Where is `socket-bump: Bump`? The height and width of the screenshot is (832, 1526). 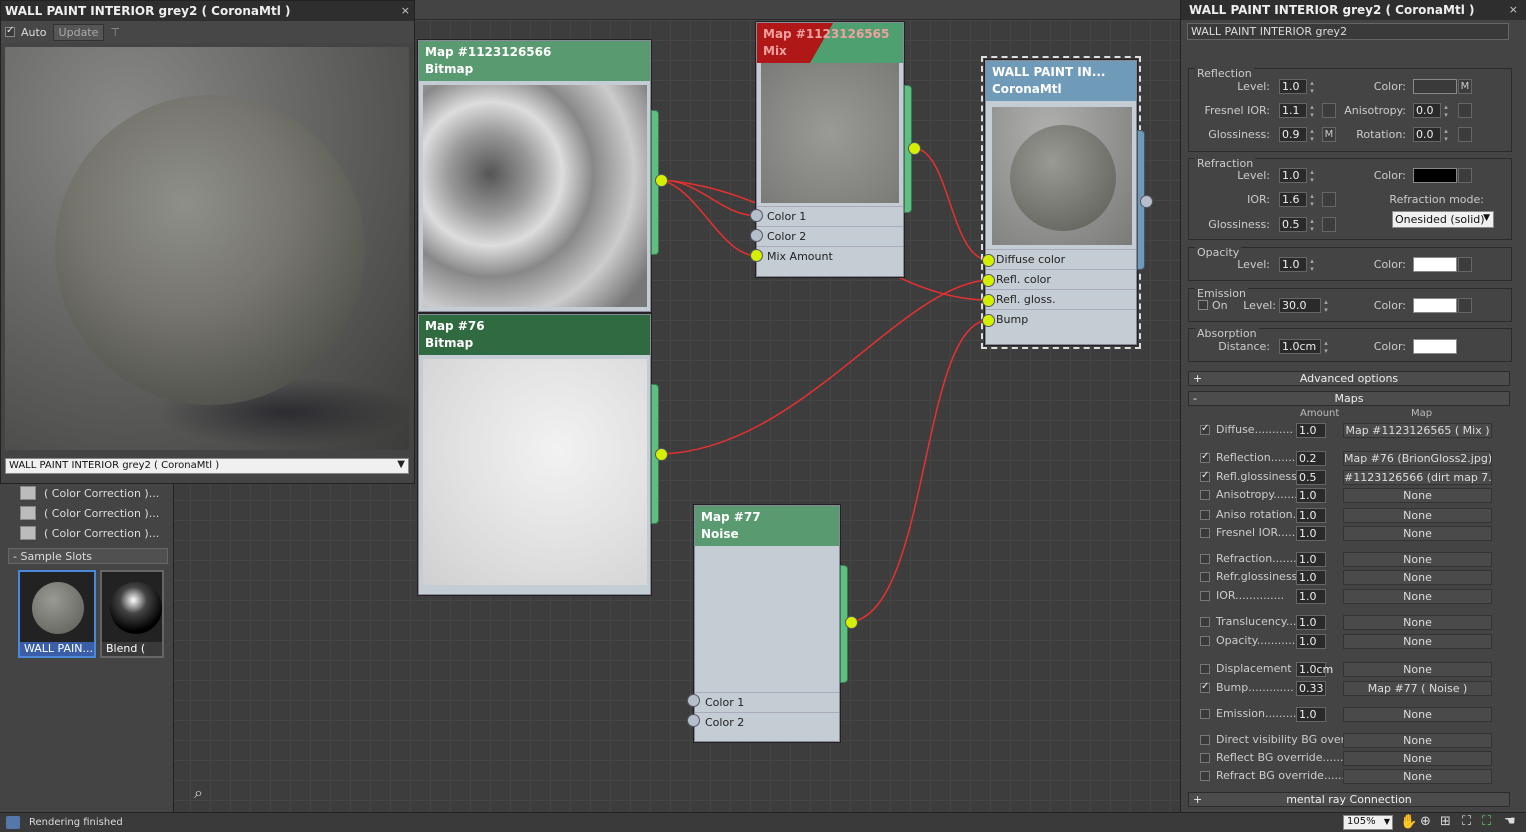
socket-bump: Bump is located at coordinates (1061, 319).